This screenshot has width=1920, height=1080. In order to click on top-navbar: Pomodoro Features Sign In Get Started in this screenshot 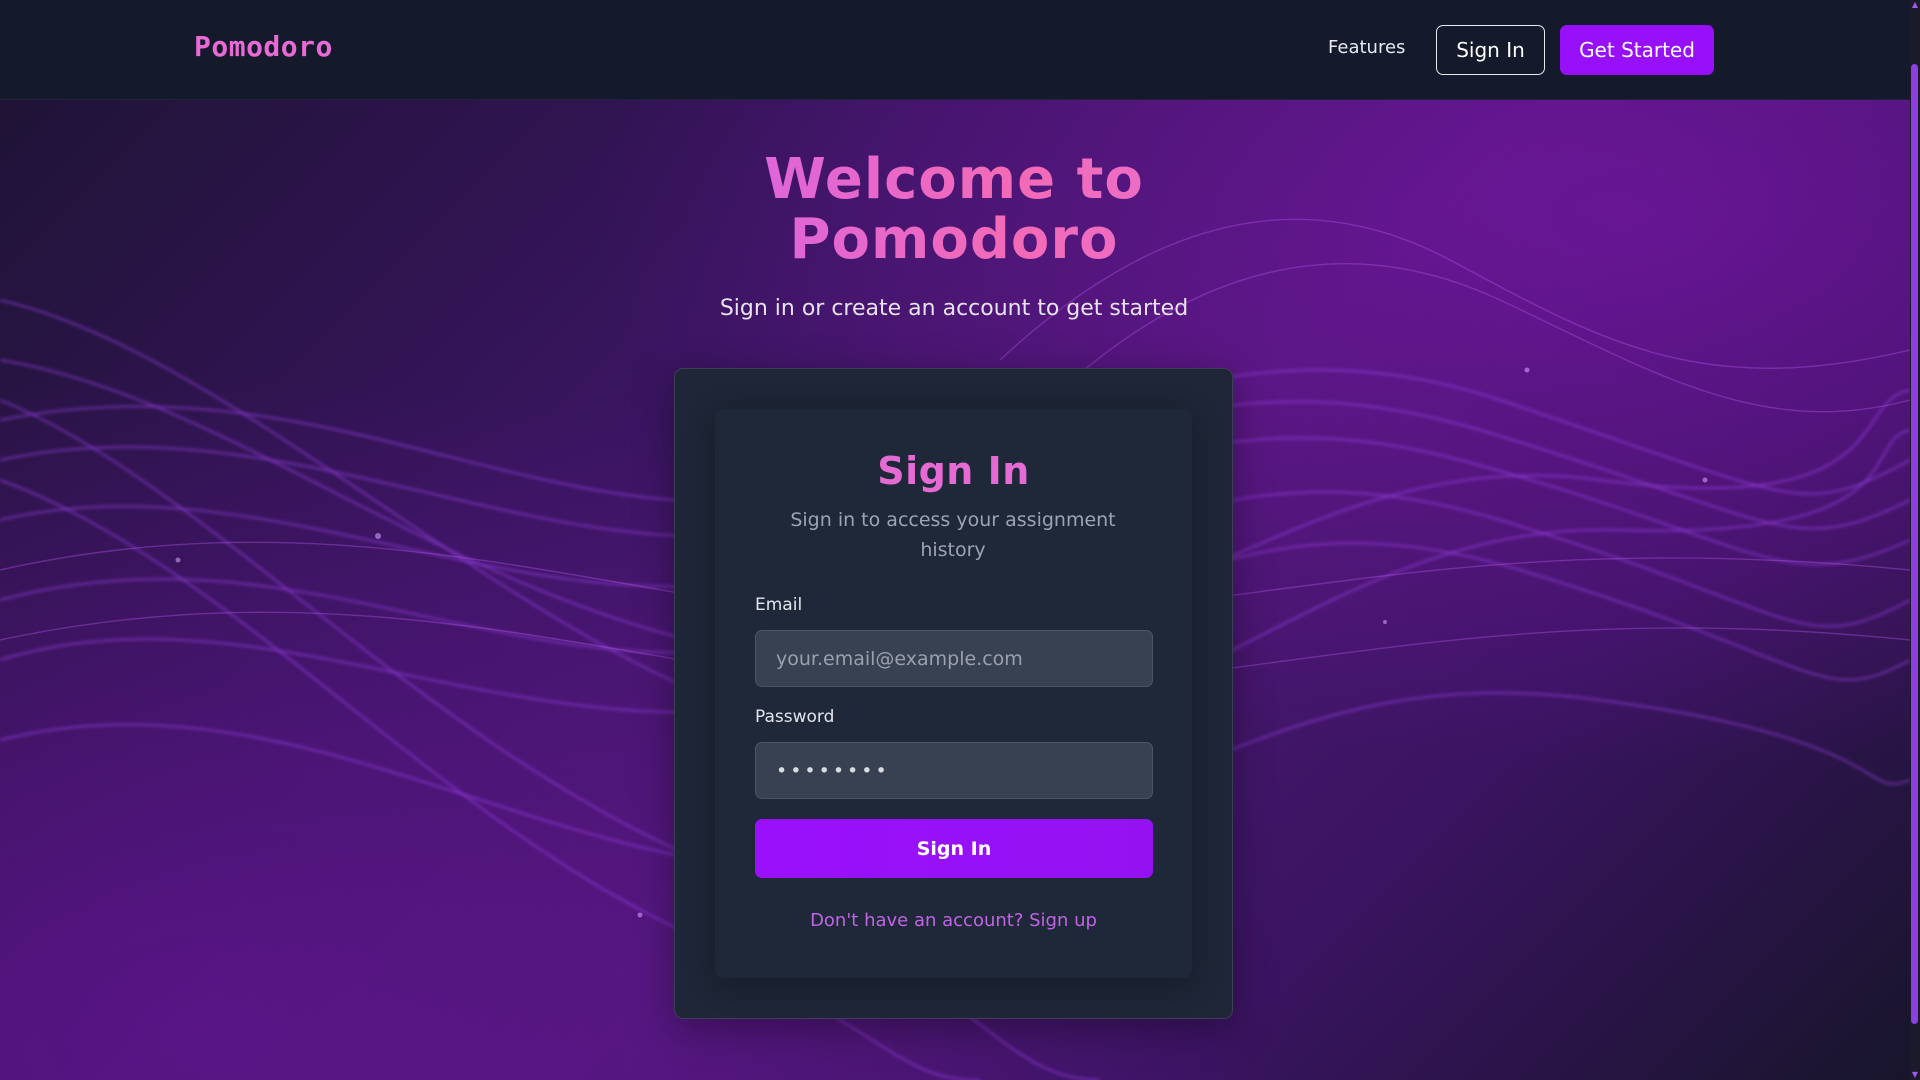, I will do `click(955, 50)`.